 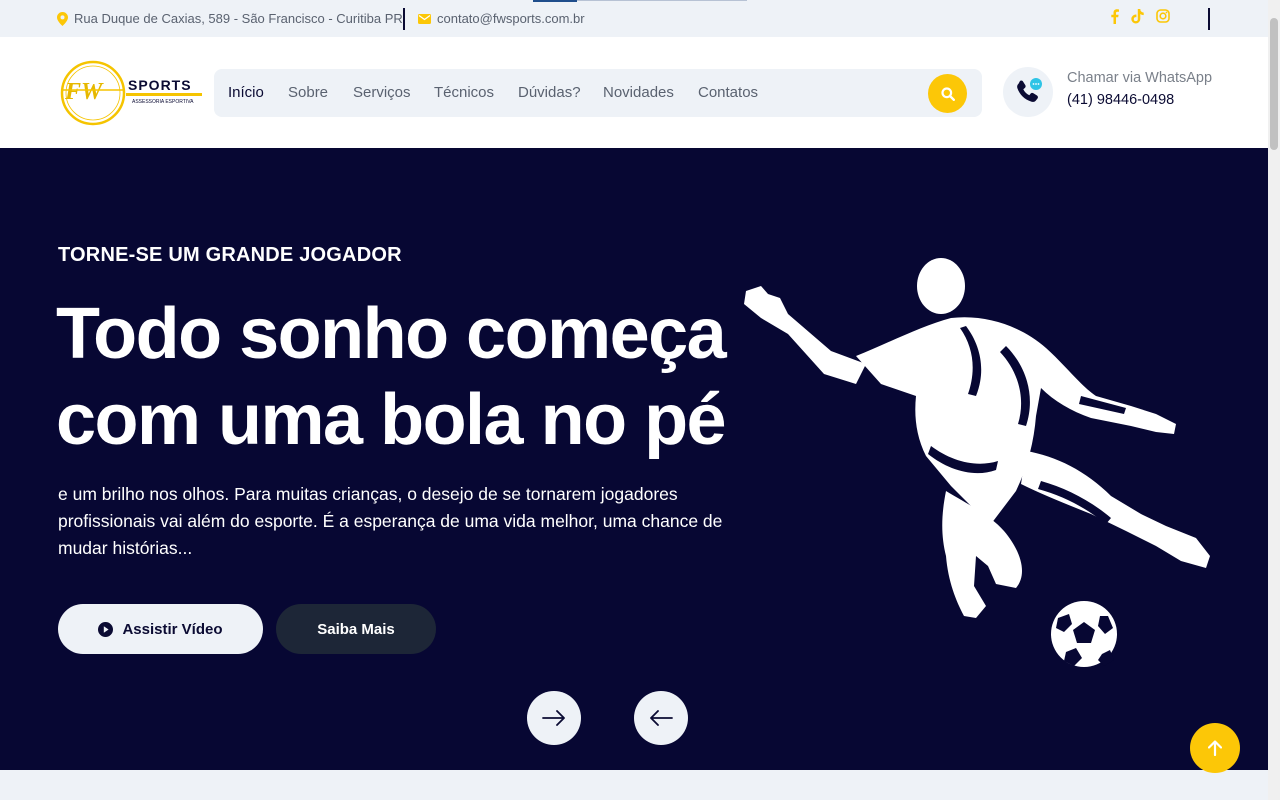 What do you see at coordinates (1274, 84) in the screenshot?
I see `scrollbar-thumb` at bounding box center [1274, 84].